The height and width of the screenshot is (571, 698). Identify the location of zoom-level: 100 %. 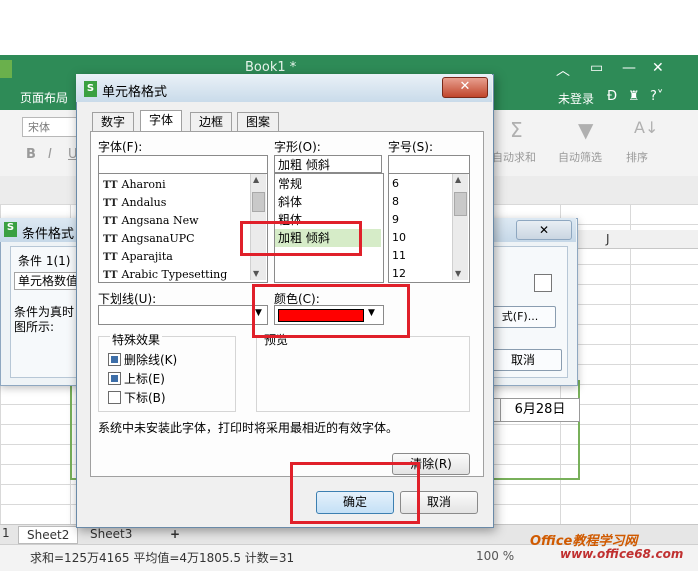
(495, 556).